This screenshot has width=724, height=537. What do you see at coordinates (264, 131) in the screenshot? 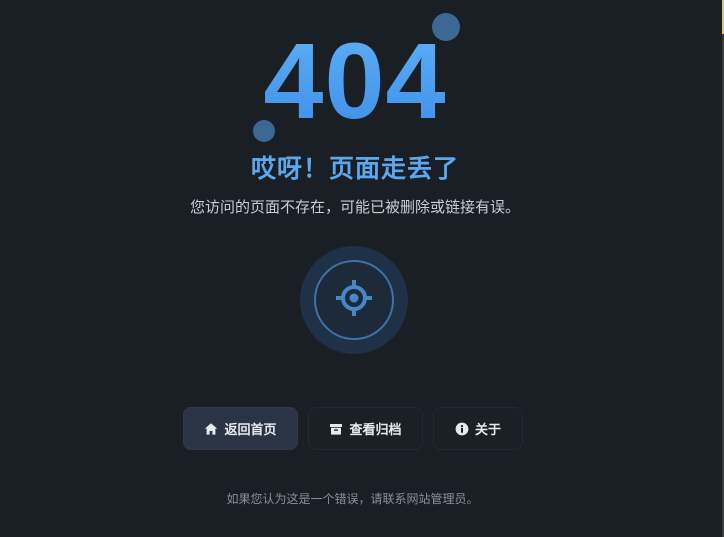
I see `decorative-dot-small` at bounding box center [264, 131].